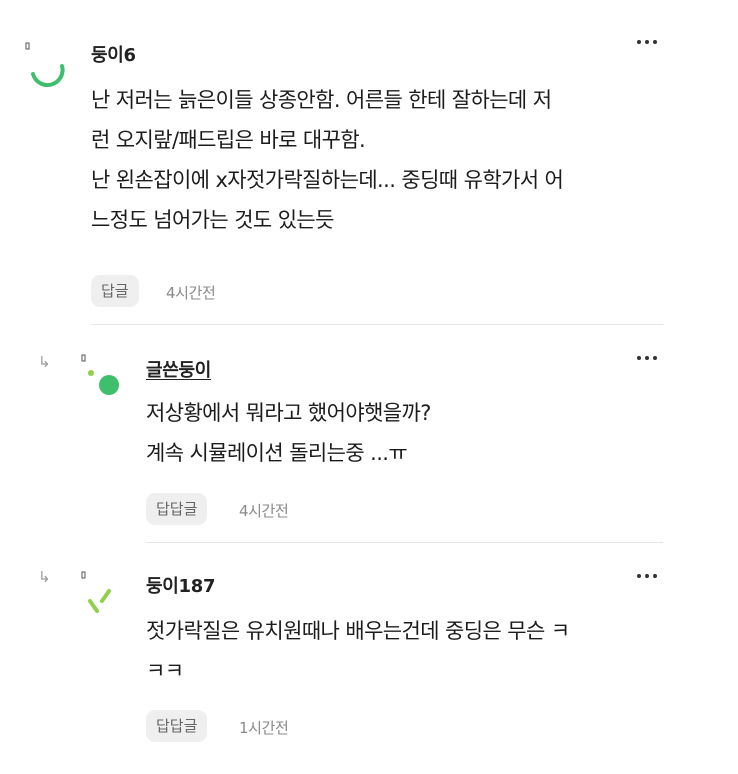  Describe the element at coordinates (358, 631) in the screenshot. I see `comment-line: 젓가락질은 유치원때나 배우는건데 중딩은 무슨 ㅋ` at that location.